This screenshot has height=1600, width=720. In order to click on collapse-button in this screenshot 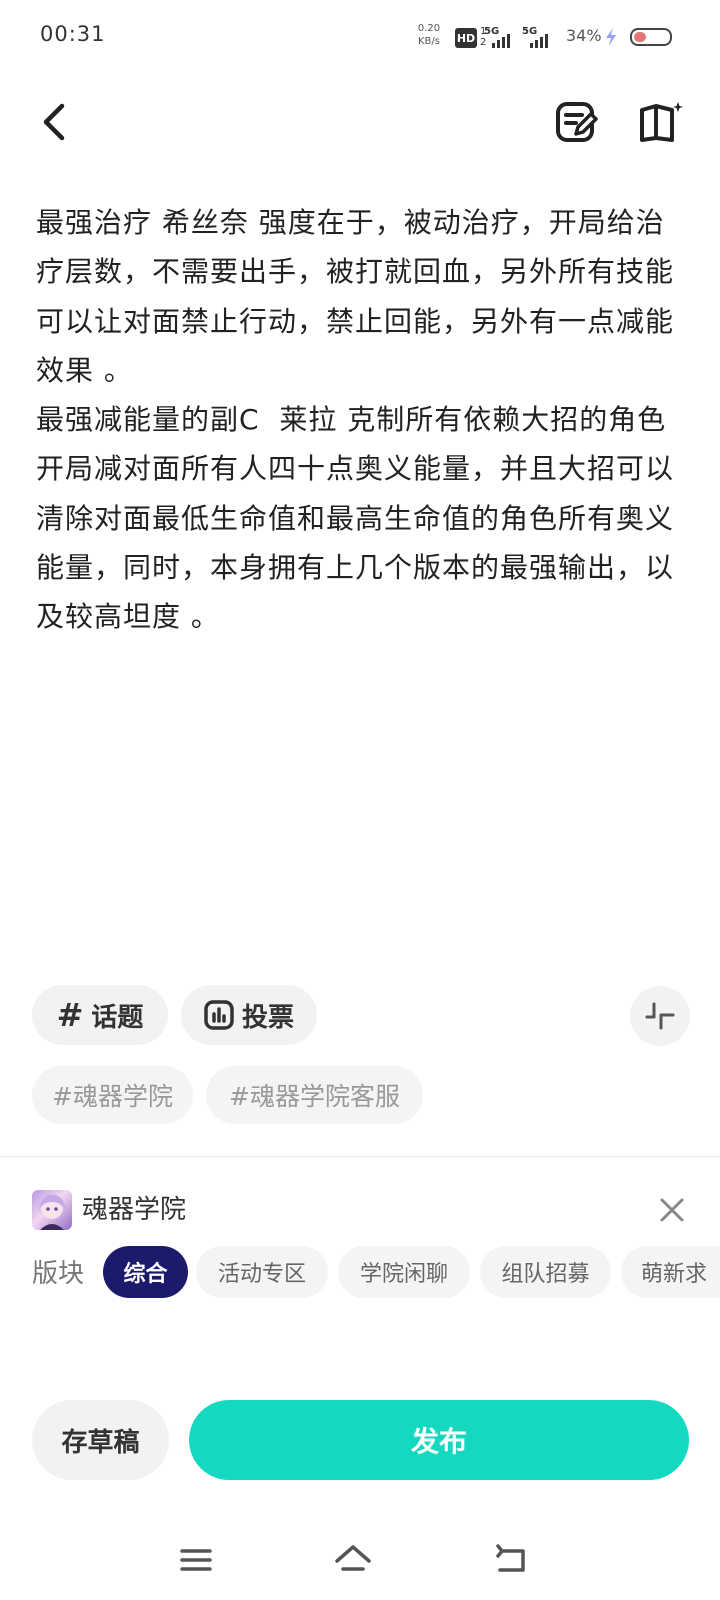, I will do `click(660, 1016)`.